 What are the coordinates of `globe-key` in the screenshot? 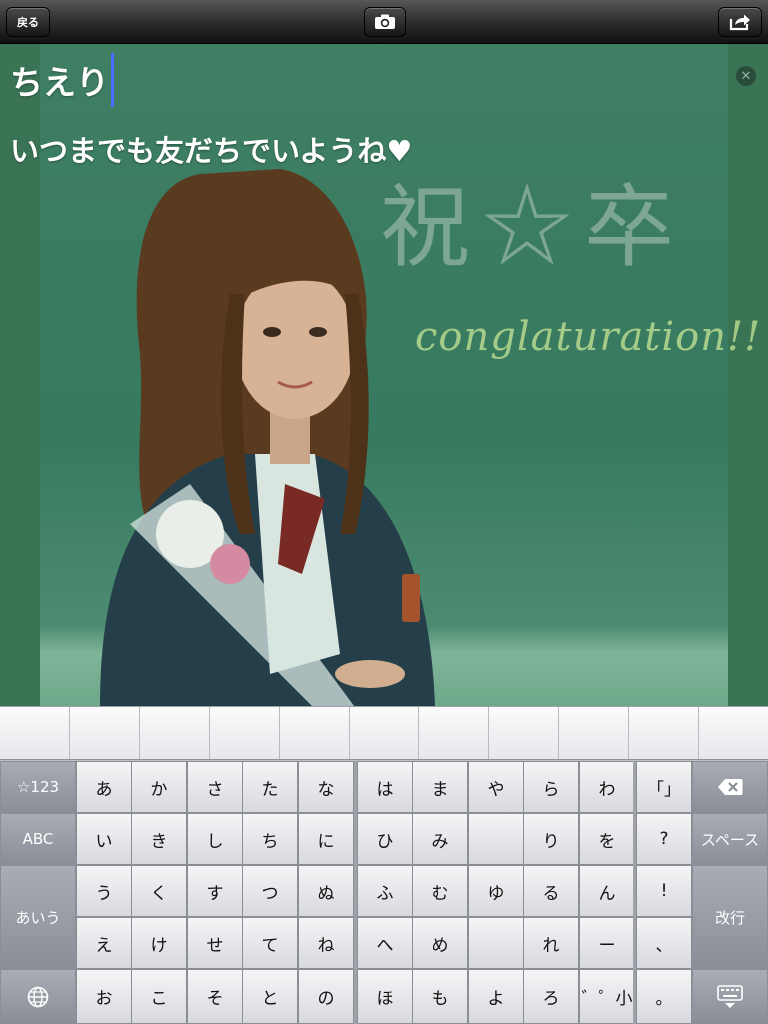 It's located at (38, 996).